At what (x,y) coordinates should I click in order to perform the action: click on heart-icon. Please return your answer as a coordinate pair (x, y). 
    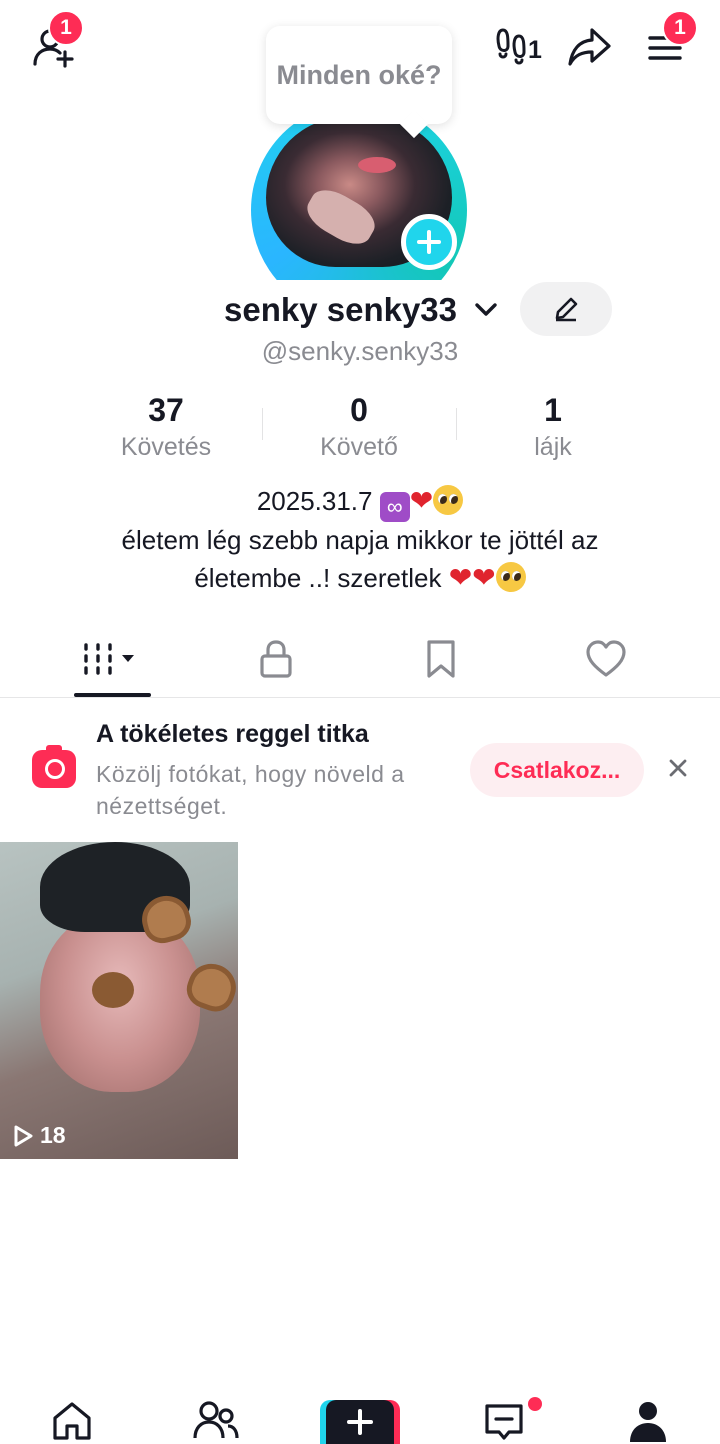
    Looking at the image, I should click on (606, 658).